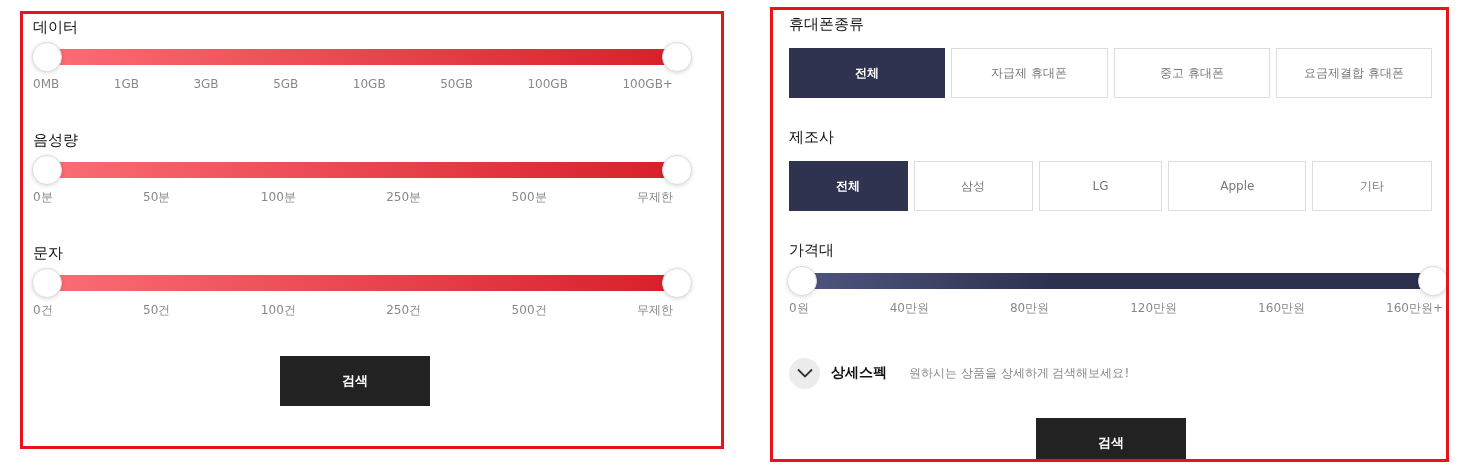  Describe the element at coordinates (1154, 308) in the screenshot. I see `tick-label: 120만원` at that location.